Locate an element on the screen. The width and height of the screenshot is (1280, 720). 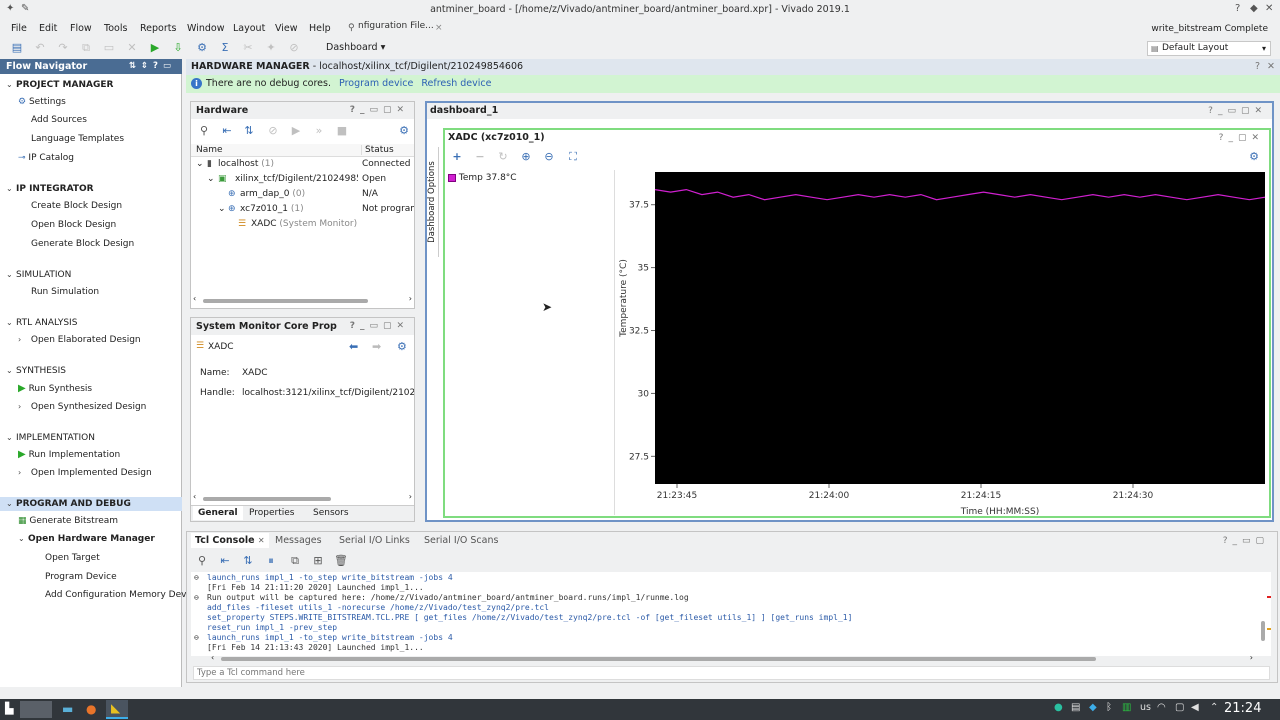
undo-icon: ↶ is located at coordinates (40, 48).